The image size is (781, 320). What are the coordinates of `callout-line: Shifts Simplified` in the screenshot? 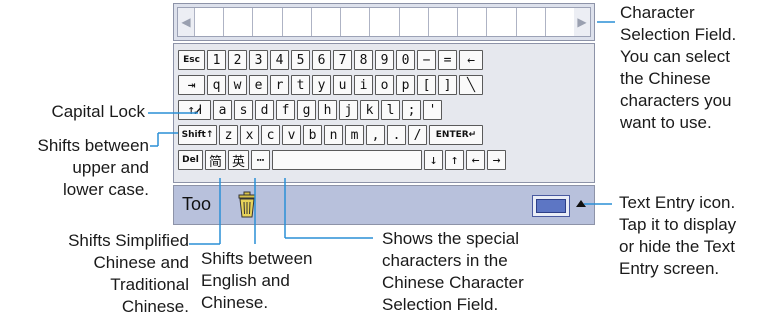 It's located at (128, 240).